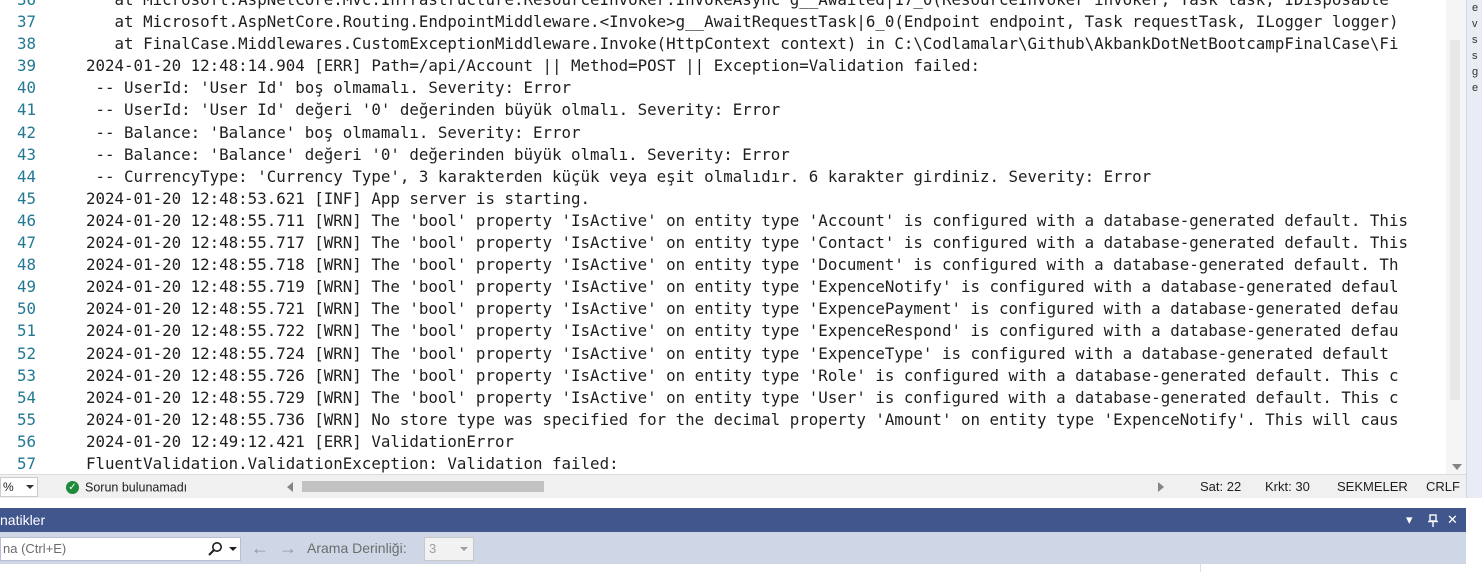 Image resolution: width=1482 pixels, height=572 pixels. Describe the element at coordinates (26, 198) in the screenshot. I see `line-number: 45` at that location.